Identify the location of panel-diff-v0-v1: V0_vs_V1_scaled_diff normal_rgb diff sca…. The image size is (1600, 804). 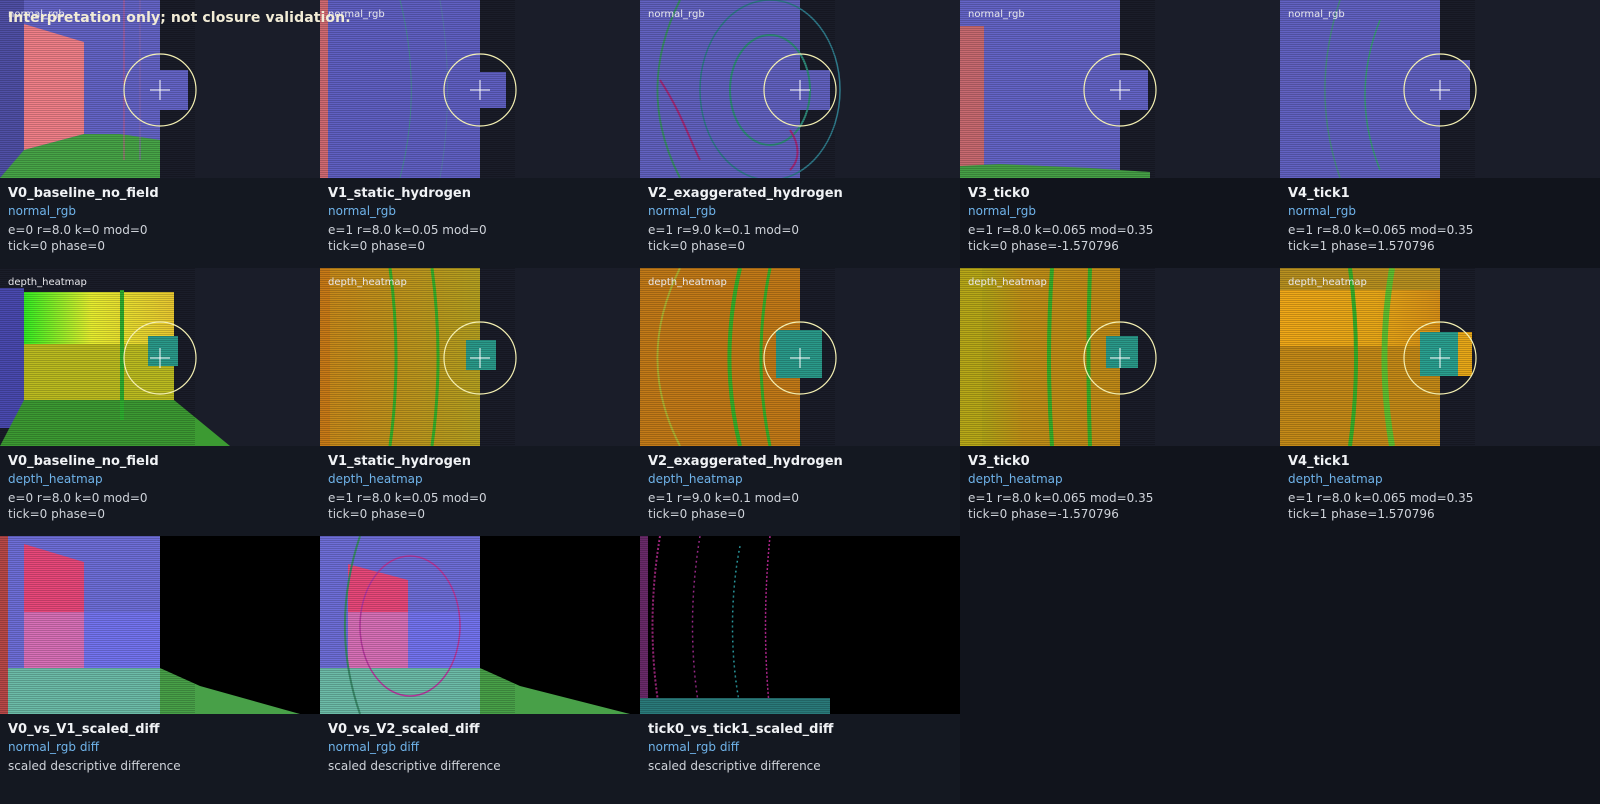
(160, 670).